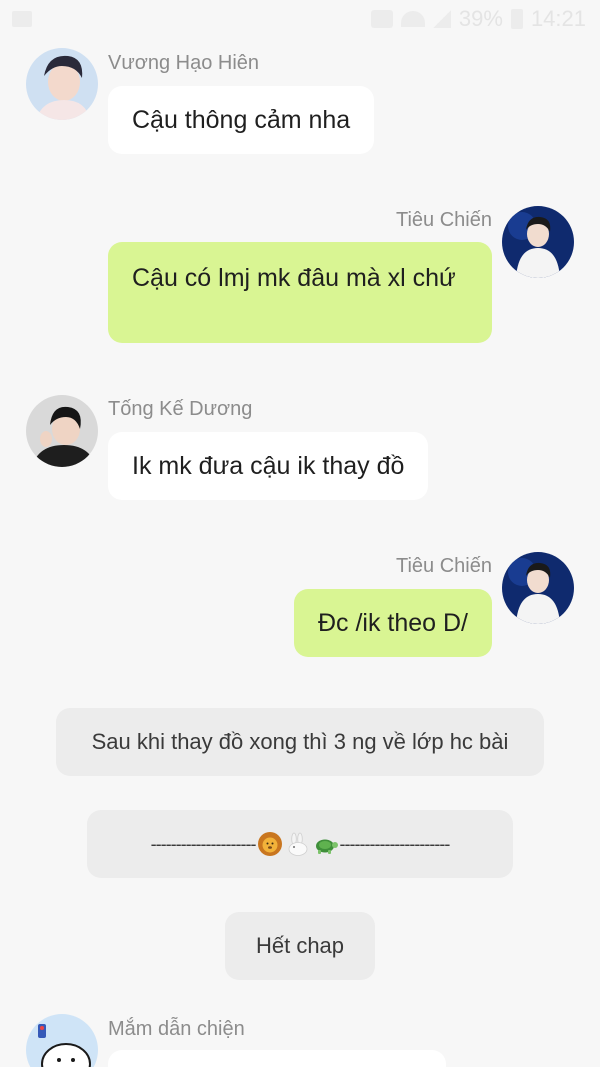 Image resolution: width=600 pixels, height=1067 pixels. I want to click on rabbit-icon, so click(297, 844).